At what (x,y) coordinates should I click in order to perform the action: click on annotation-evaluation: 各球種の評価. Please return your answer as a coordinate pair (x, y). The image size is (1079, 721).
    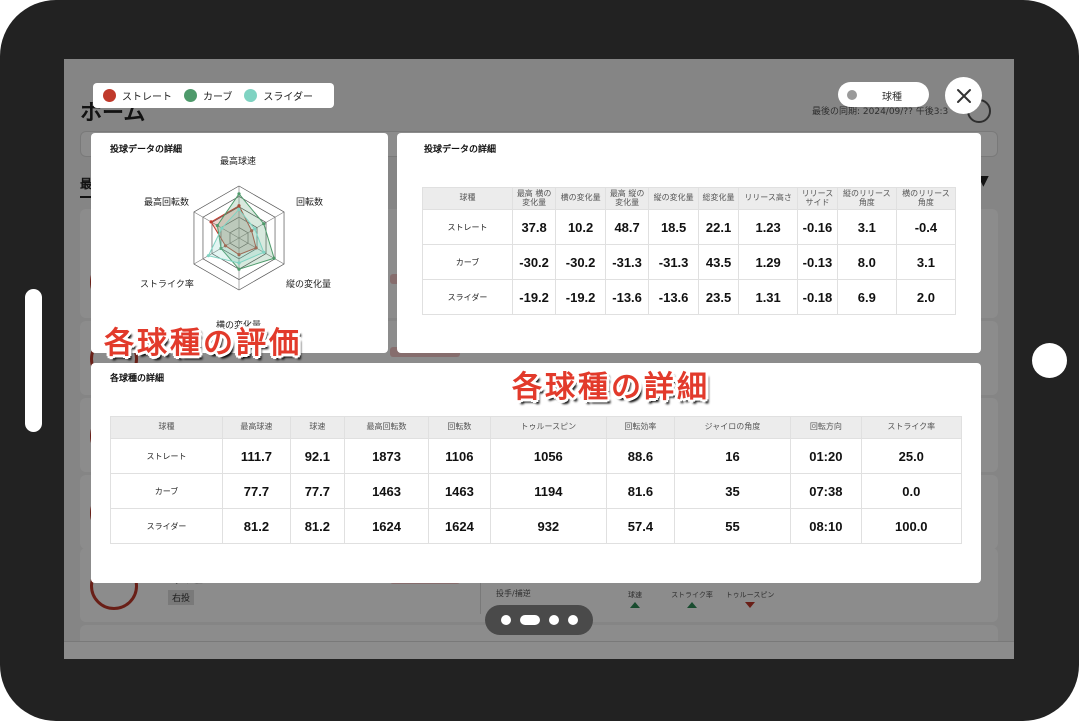
    Looking at the image, I should click on (203, 343).